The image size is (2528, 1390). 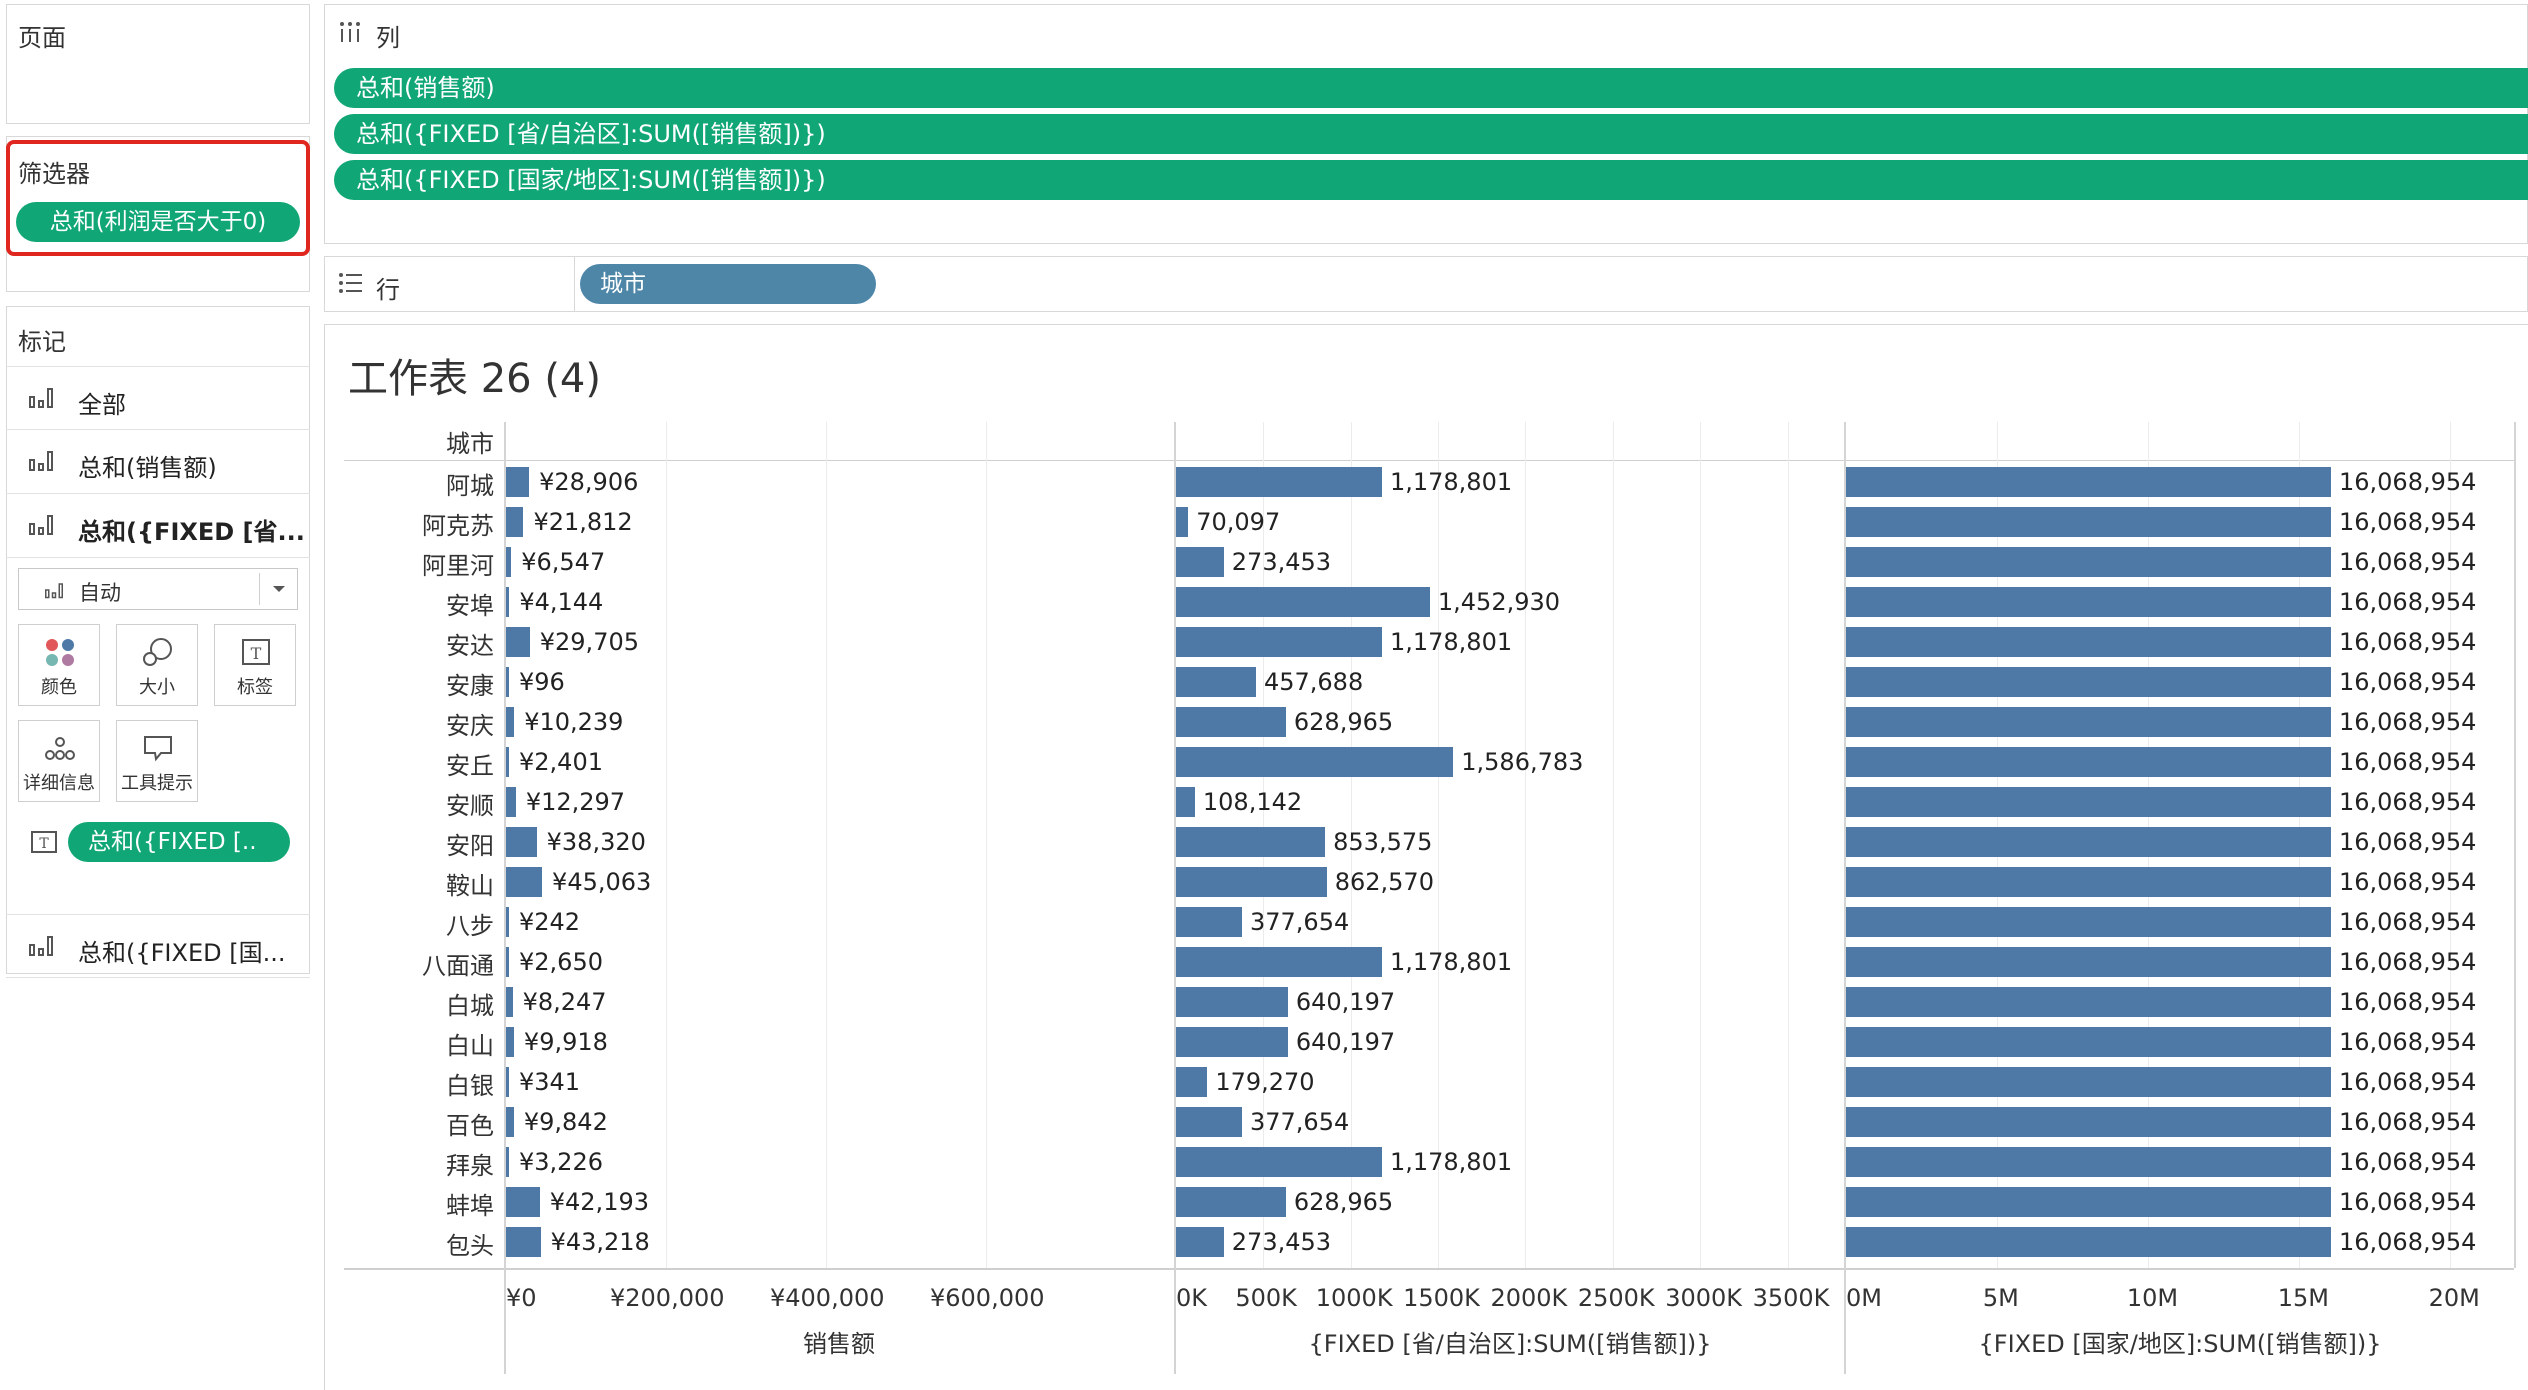 I want to click on axis-title-fixed-country: {FIXED [国家/地区]:SUM([销售额])}, so click(x=2180, y=1344).